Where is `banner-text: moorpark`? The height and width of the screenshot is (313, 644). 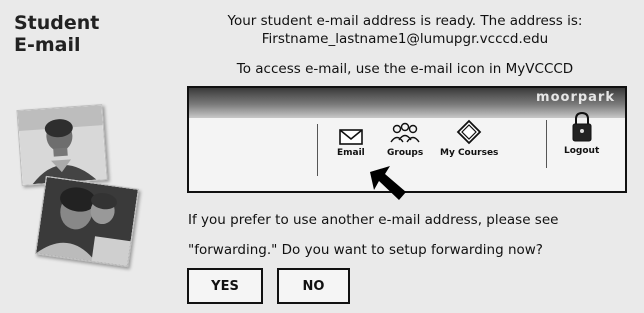 banner-text: moorpark is located at coordinates (575, 97).